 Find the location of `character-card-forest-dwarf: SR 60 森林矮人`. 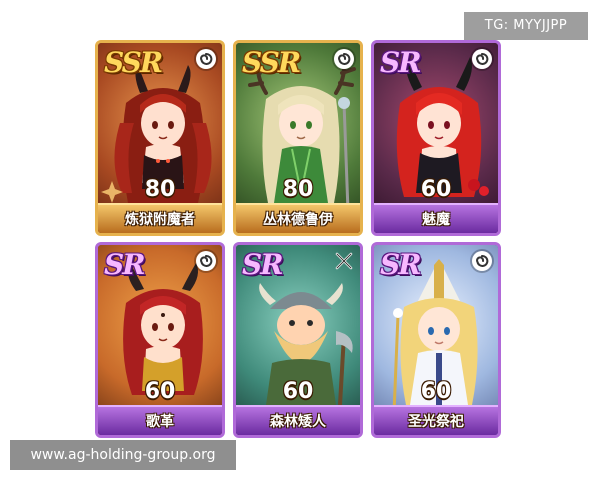

character-card-forest-dwarf: SR 60 森林矮人 is located at coordinates (298, 340).